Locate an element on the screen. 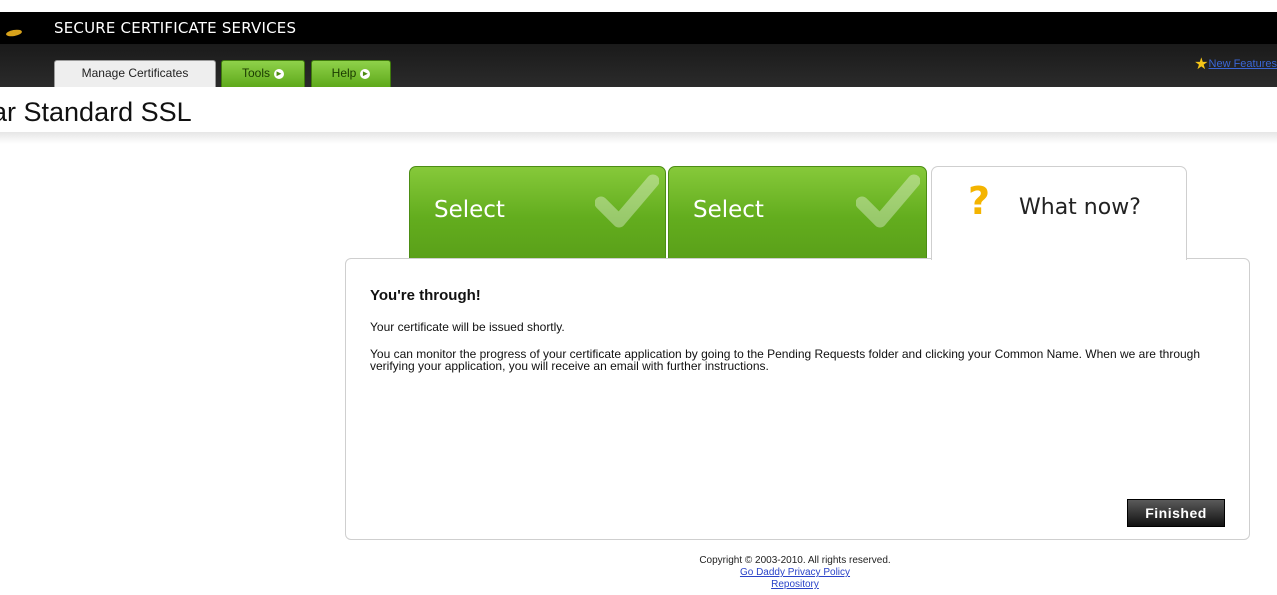 The height and width of the screenshot is (595, 1277). question-mark-icon: ? is located at coordinates (979, 201).